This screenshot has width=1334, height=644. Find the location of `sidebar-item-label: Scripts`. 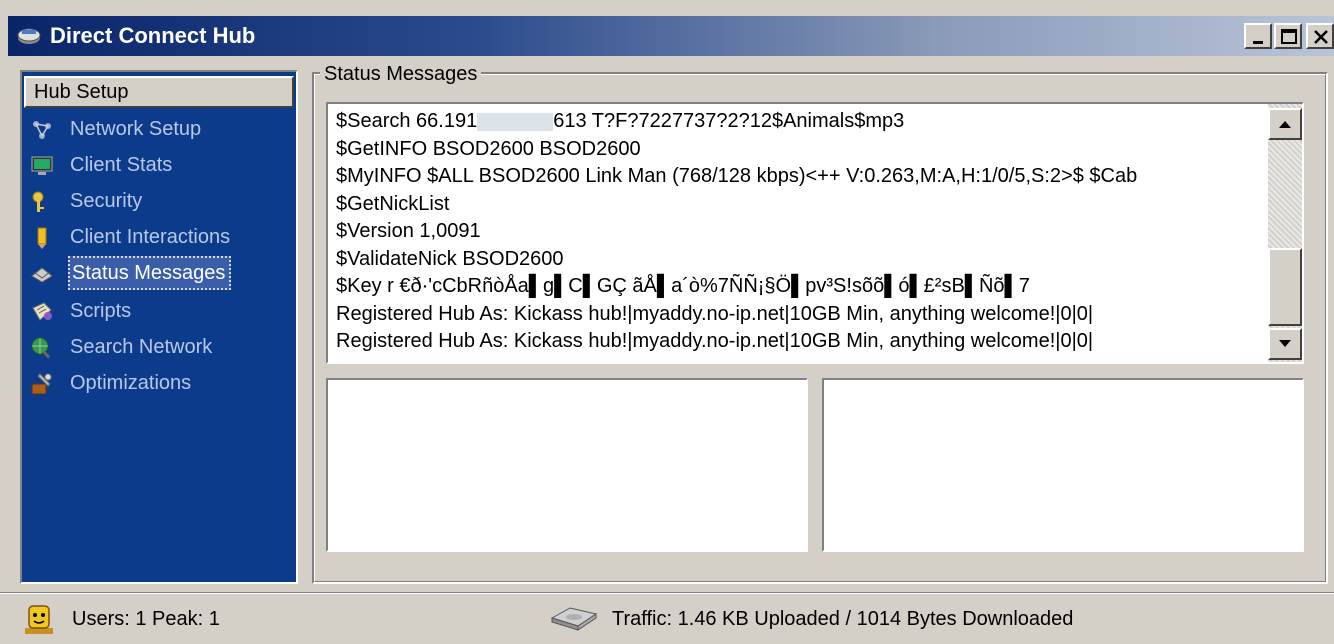

sidebar-item-label: Scripts is located at coordinates (101, 311).